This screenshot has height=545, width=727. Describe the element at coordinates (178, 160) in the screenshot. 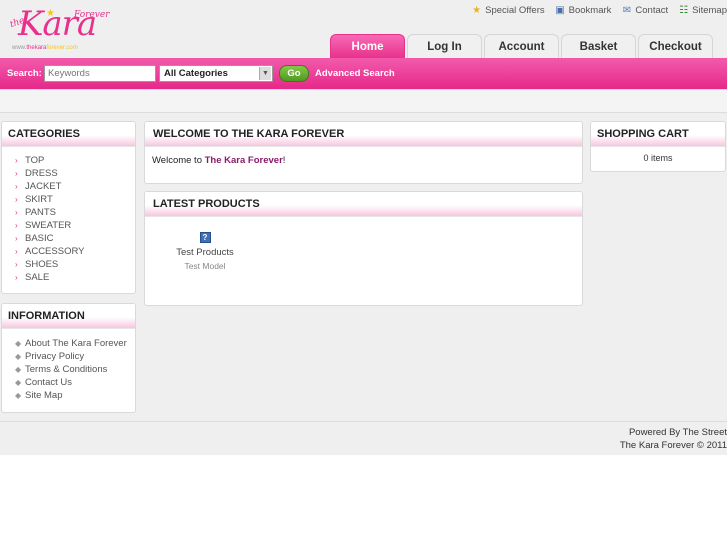

I see `welcome-prefix: Welcome to` at that location.